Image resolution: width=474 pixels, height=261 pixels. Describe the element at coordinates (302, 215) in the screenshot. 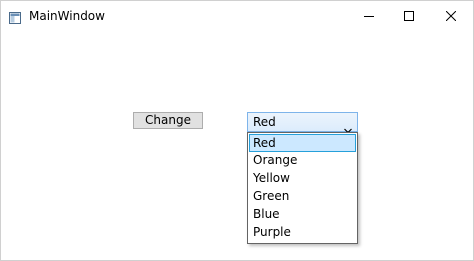

I see `dropdown-option-blue: Blue` at that location.